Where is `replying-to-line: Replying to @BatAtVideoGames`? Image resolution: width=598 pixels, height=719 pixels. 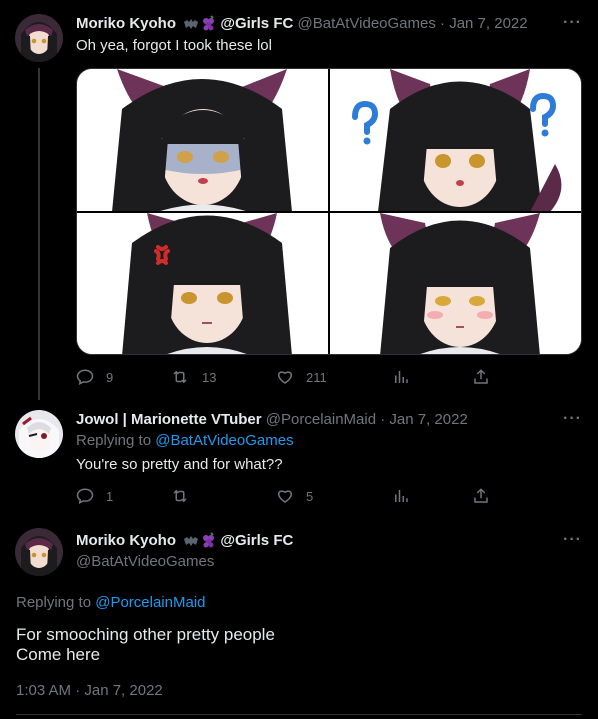 replying-to-line: Replying to @BatAtVideoGames is located at coordinates (185, 441).